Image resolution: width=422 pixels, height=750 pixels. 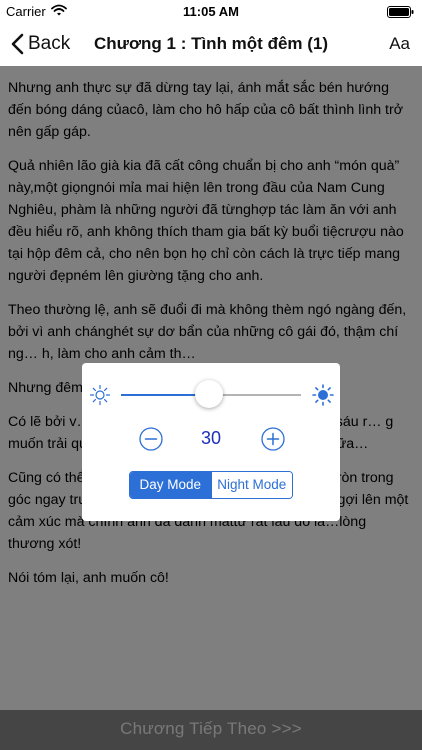 I want to click on chevron-left-icon, so click(x=17, y=44).